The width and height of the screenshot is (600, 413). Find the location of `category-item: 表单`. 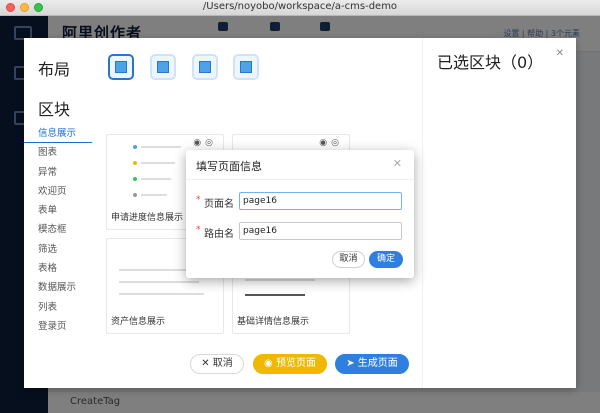

category-item: 表单 is located at coordinates (58, 210).